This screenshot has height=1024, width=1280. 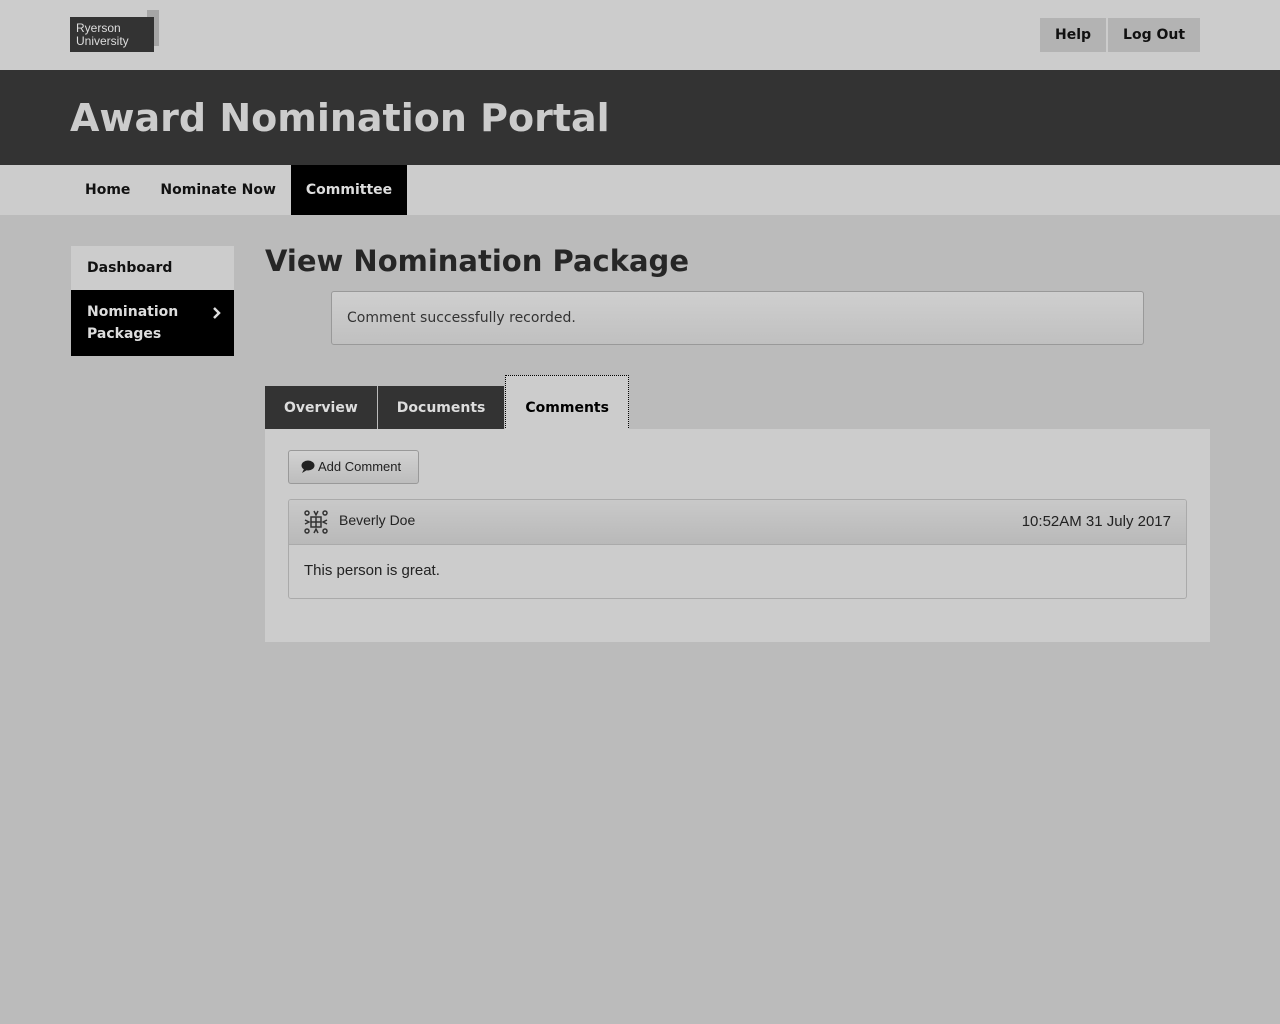 I want to click on nav-nominate-now: Nominate Now, so click(x=217, y=190).